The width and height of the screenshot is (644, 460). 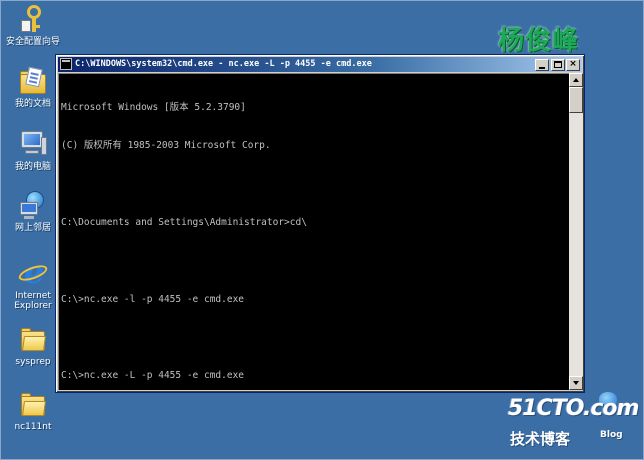 What do you see at coordinates (33, 205) in the screenshot?
I see `network-places-icon` at bounding box center [33, 205].